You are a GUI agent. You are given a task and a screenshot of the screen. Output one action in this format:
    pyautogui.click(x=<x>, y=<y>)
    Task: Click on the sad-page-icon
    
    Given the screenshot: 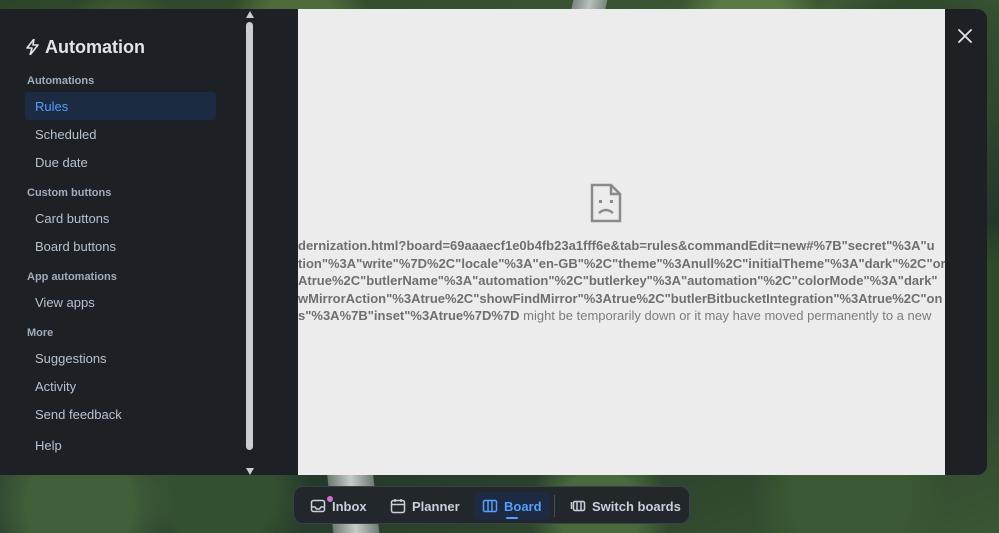 What is the action you would take?
    pyautogui.click(x=606, y=203)
    